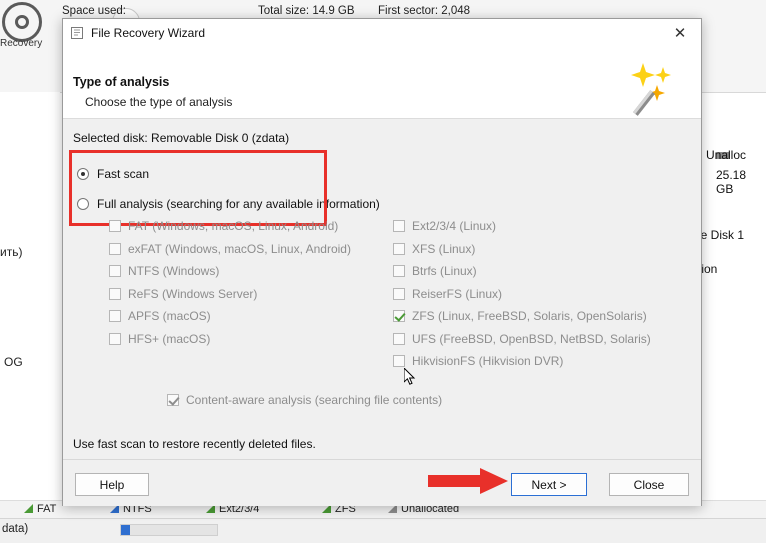 This screenshot has height=543, width=766. Describe the element at coordinates (543, 271) in the screenshot. I see `fs-item-btrfs: Btrfs (Linux)` at that location.